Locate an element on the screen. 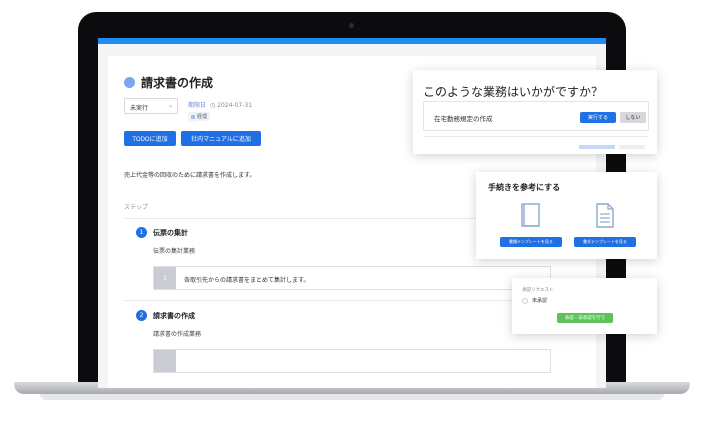 This screenshot has width=704, height=422. run-button: 実行する is located at coordinates (598, 117).